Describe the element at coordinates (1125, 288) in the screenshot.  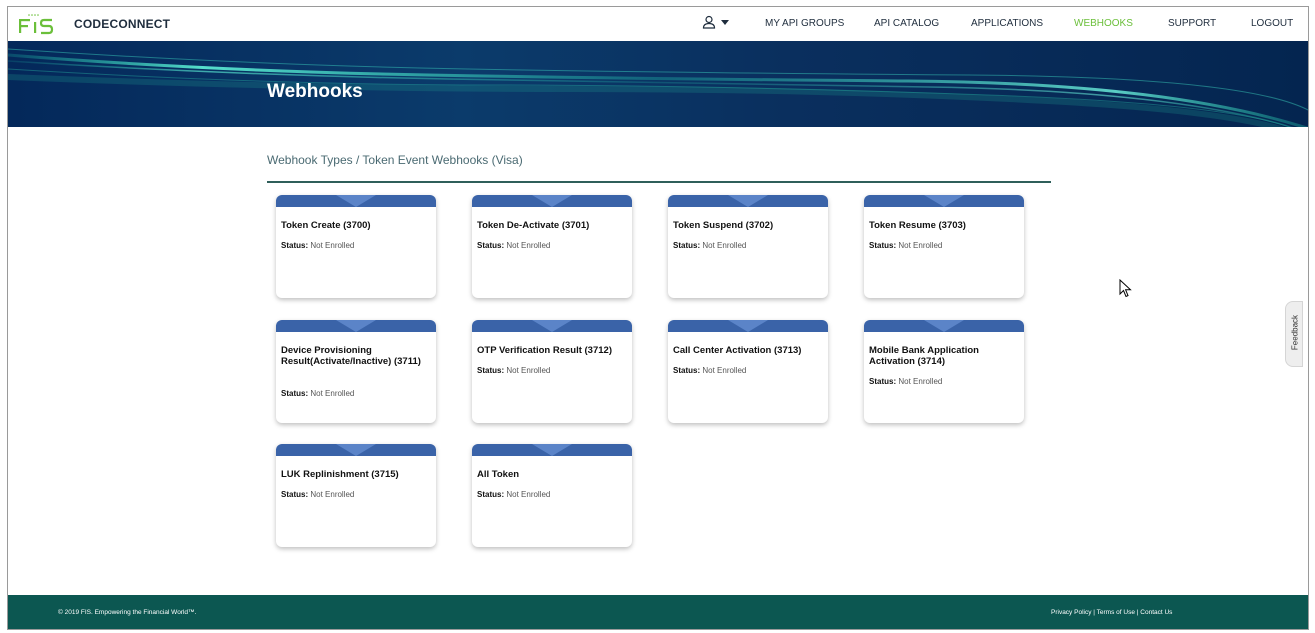
I see `mouse-cursor-icon` at that location.